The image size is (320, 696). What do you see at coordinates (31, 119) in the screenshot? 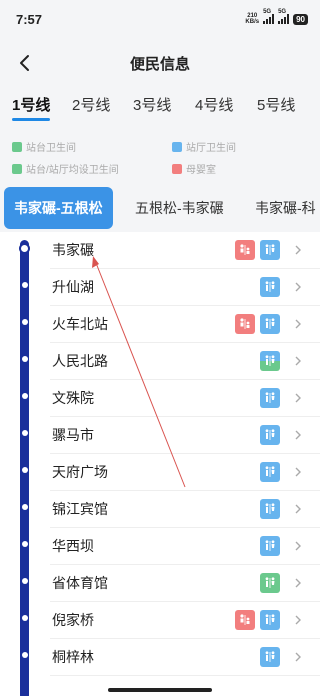
I see `active-tab-indicator` at bounding box center [31, 119].